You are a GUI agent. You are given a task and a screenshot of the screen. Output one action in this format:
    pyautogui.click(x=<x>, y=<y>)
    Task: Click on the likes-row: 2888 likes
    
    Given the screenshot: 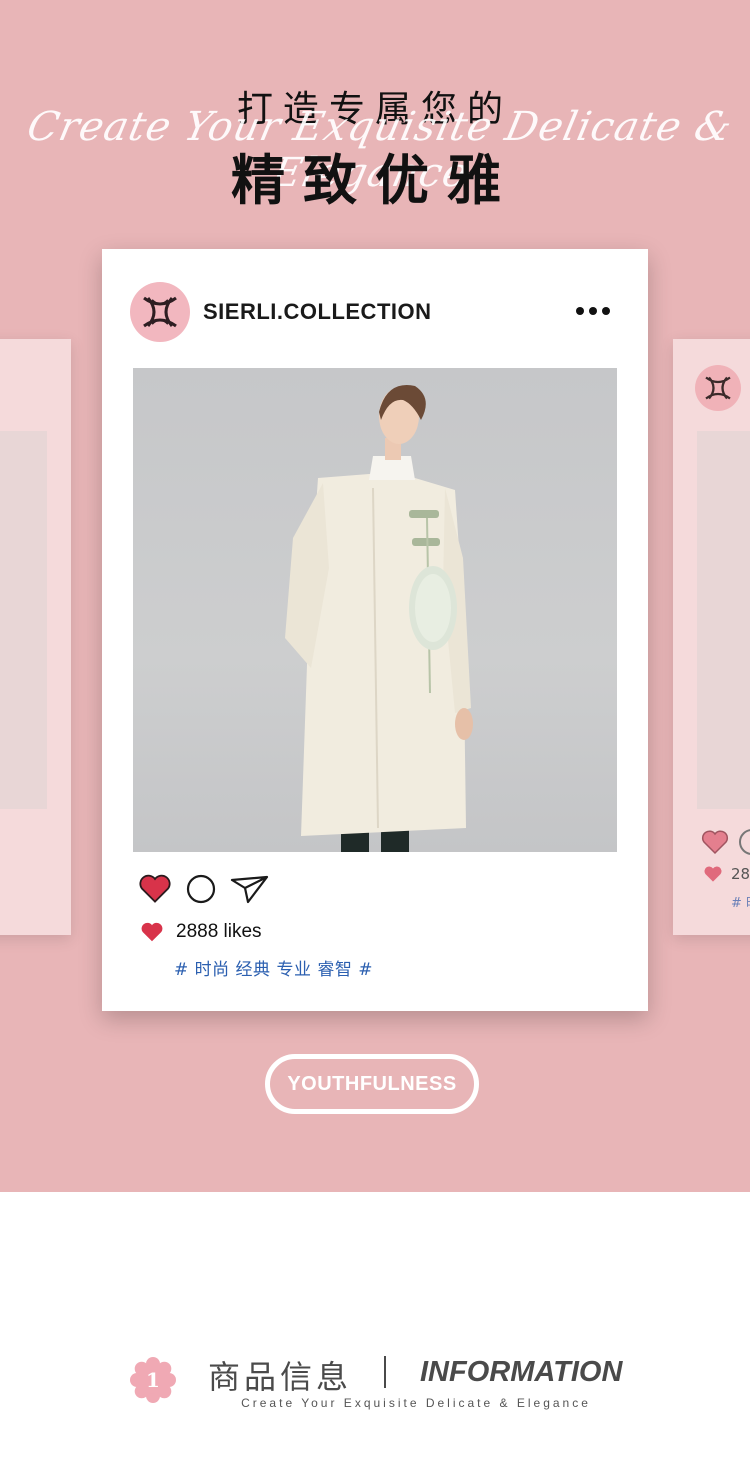 What is the action you would take?
    pyautogui.click(x=201, y=932)
    